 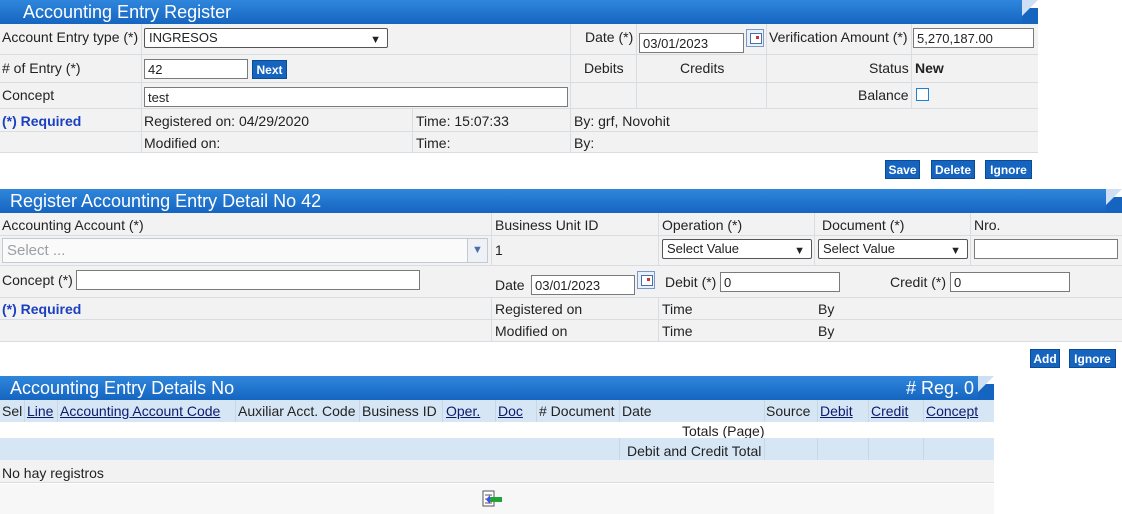 What do you see at coordinates (826, 309) in the screenshot?
I see `detail-registered-by: By` at bounding box center [826, 309].